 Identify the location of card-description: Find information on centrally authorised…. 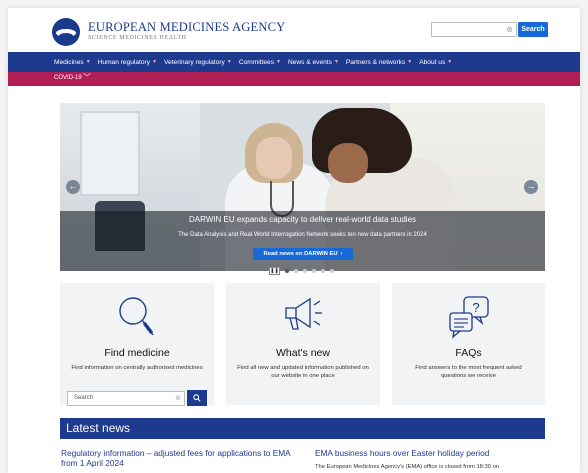
(137, 368).